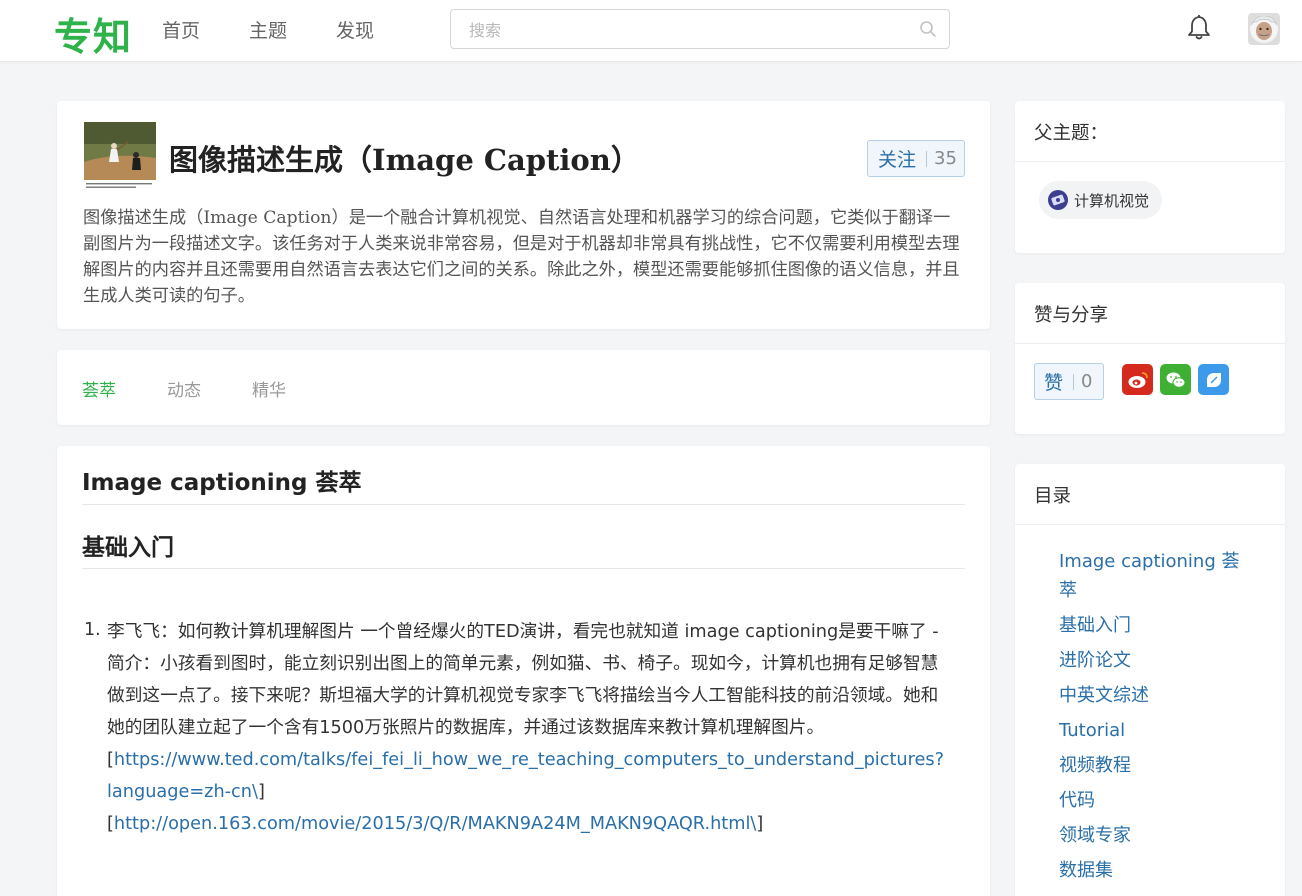 The image size is (1302, 896). Describe the element at coordinates (684, 30) in the screenshot. I see `search-input` at that location.